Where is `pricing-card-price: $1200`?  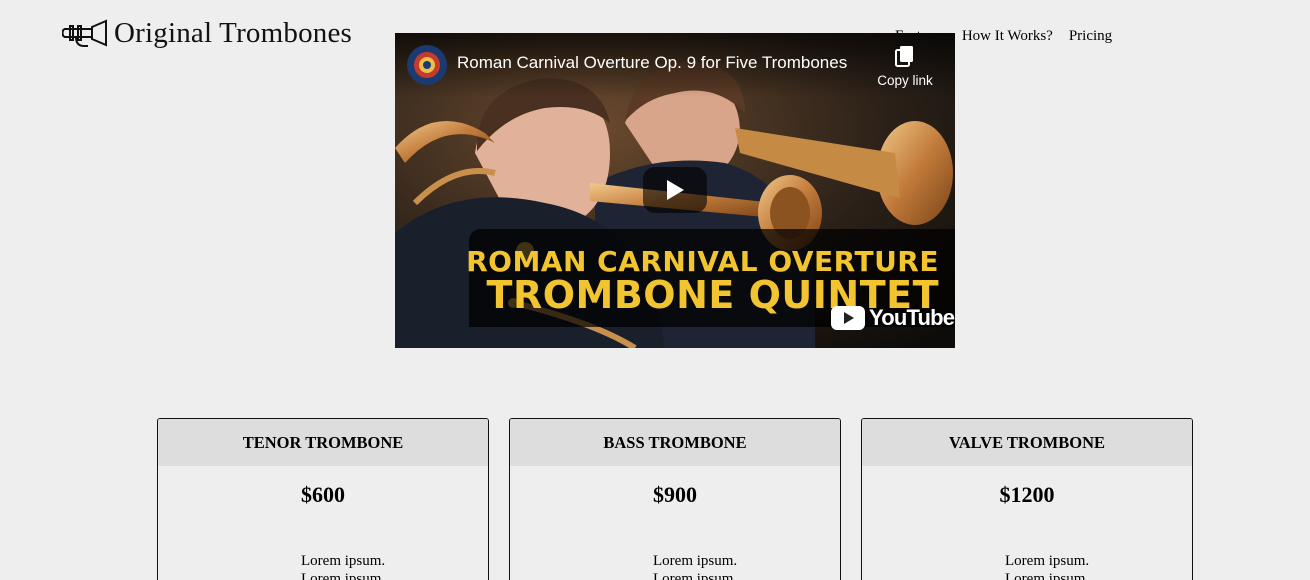 pricing-card-price: $1200 is located at coordinates (1027, 494).